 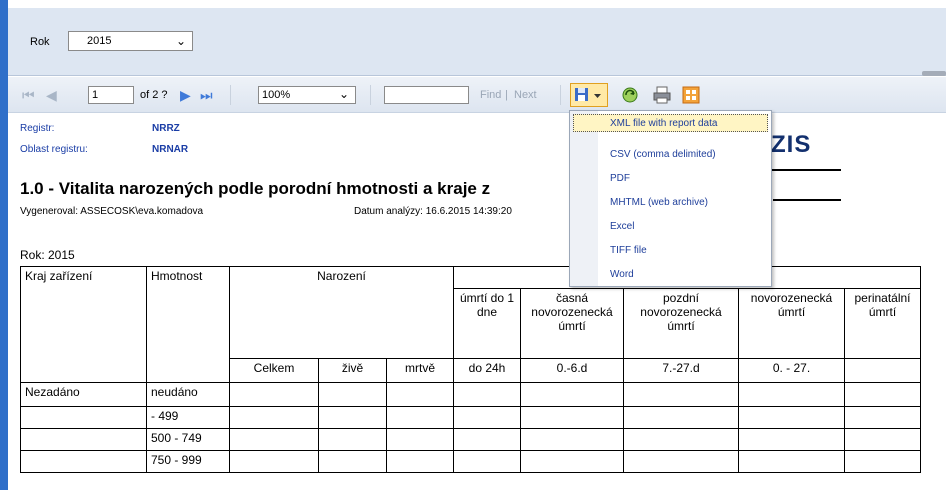 What do you see at coordinates (934, 73) in the screenshot?
I see `splitter-handle` at bounding box center [934, 73].